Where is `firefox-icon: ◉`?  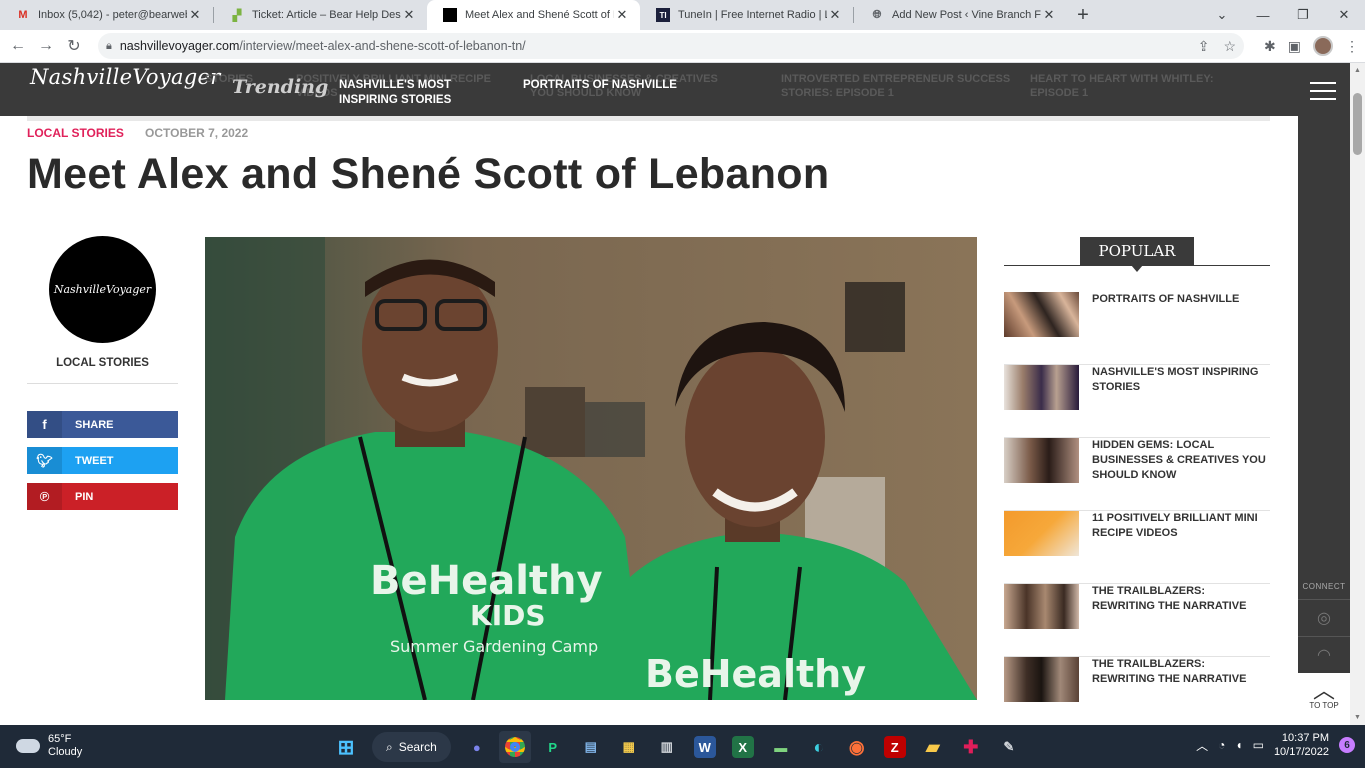
firefox-icon: ◉ is located at coordinates (857, 747).